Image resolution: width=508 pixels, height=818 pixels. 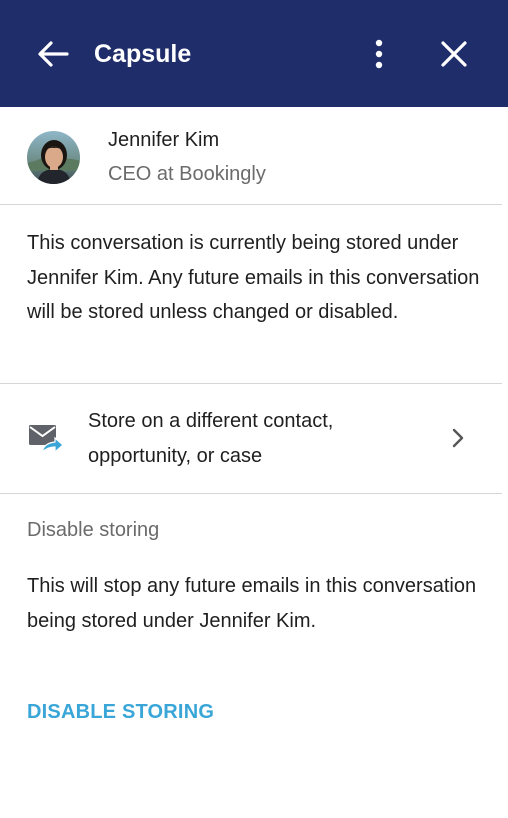 I want to click on more-options-button, so click(x=379, y=54).